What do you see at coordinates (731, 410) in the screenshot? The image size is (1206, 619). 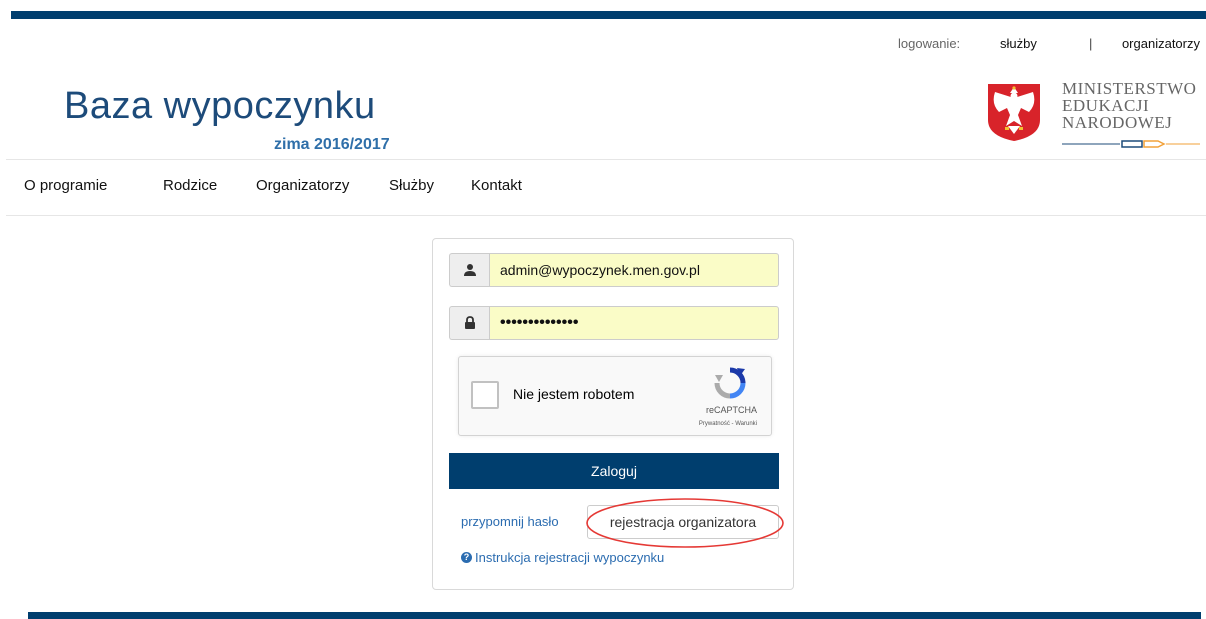 I see `recaptcha-brand: reCAPTCHA` at bounding box center [731, 410].